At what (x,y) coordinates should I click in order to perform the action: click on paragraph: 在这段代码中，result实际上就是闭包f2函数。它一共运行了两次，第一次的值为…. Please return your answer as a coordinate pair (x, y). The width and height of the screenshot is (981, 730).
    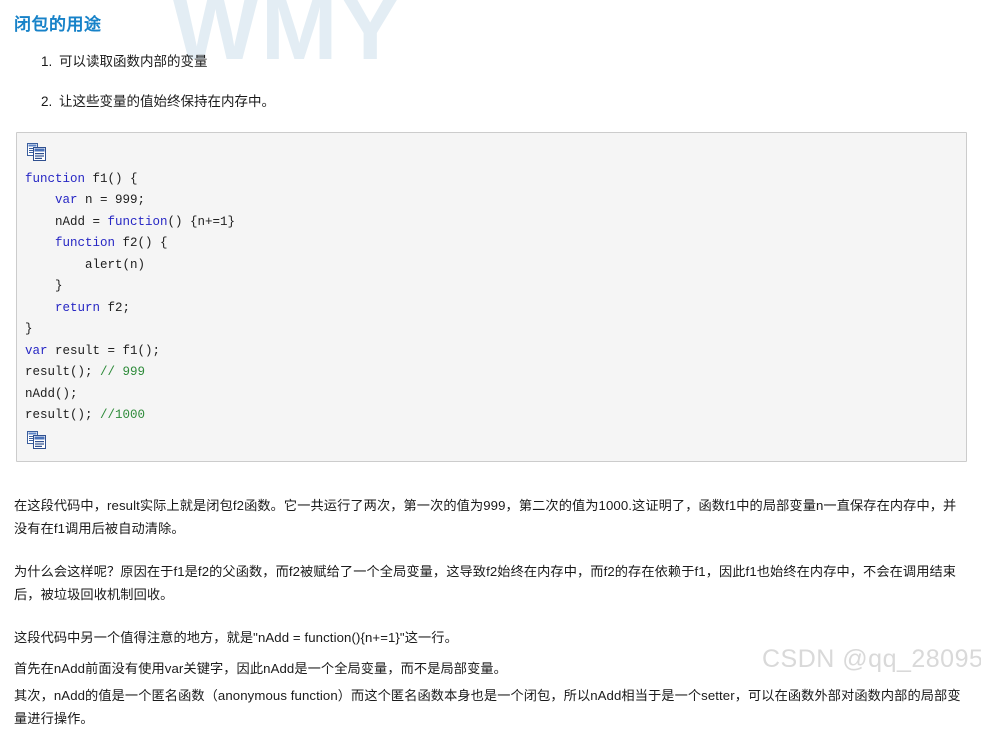
    Looking at the image, I should click on (485, 516).